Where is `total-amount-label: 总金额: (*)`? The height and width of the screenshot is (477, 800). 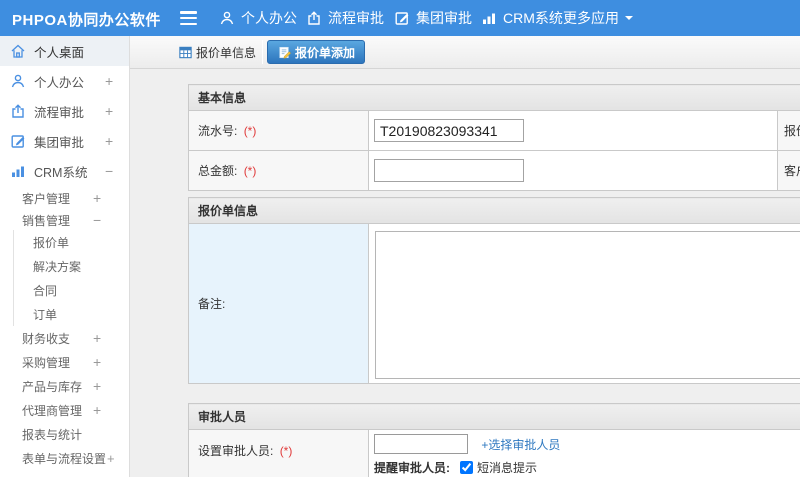
total-amount-label: 总金额: (*) is located at coordinates (278, 170).